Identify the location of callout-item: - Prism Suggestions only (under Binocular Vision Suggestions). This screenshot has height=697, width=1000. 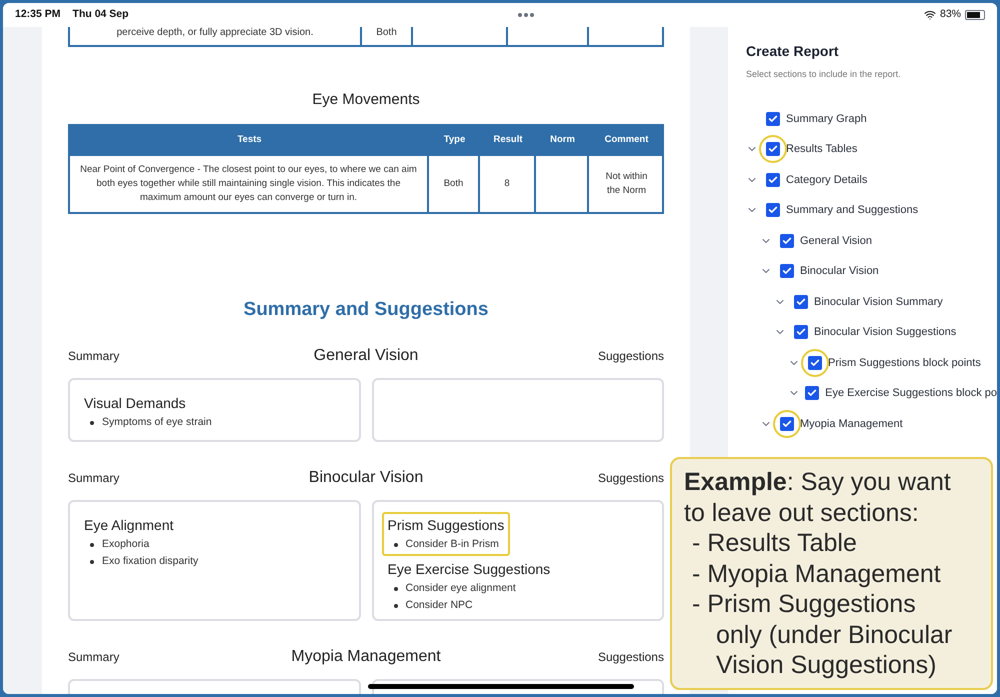
(822, 634).